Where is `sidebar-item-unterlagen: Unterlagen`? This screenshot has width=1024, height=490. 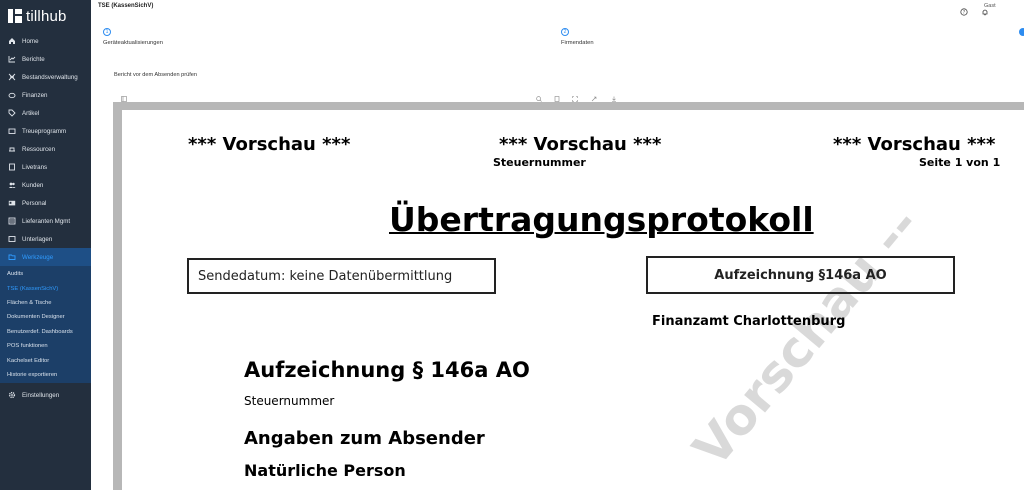
sidebar-item-unterlagen: Unterlagen is located at coordinates (45, 239).